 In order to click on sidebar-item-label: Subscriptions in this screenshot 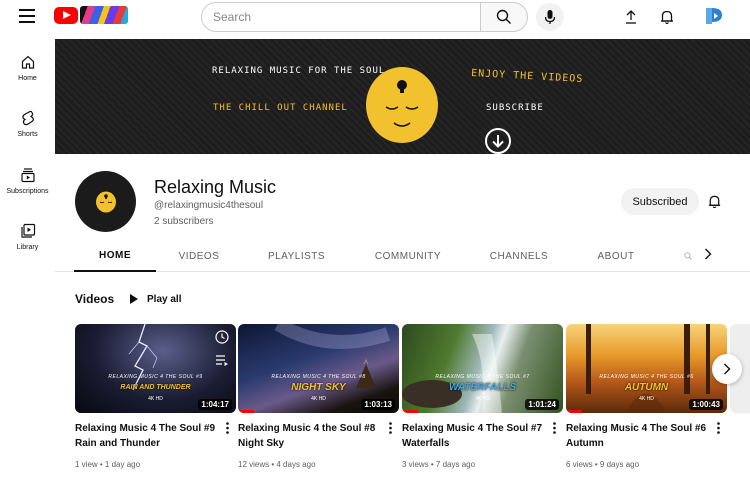, I will do `click(27, 191)`.